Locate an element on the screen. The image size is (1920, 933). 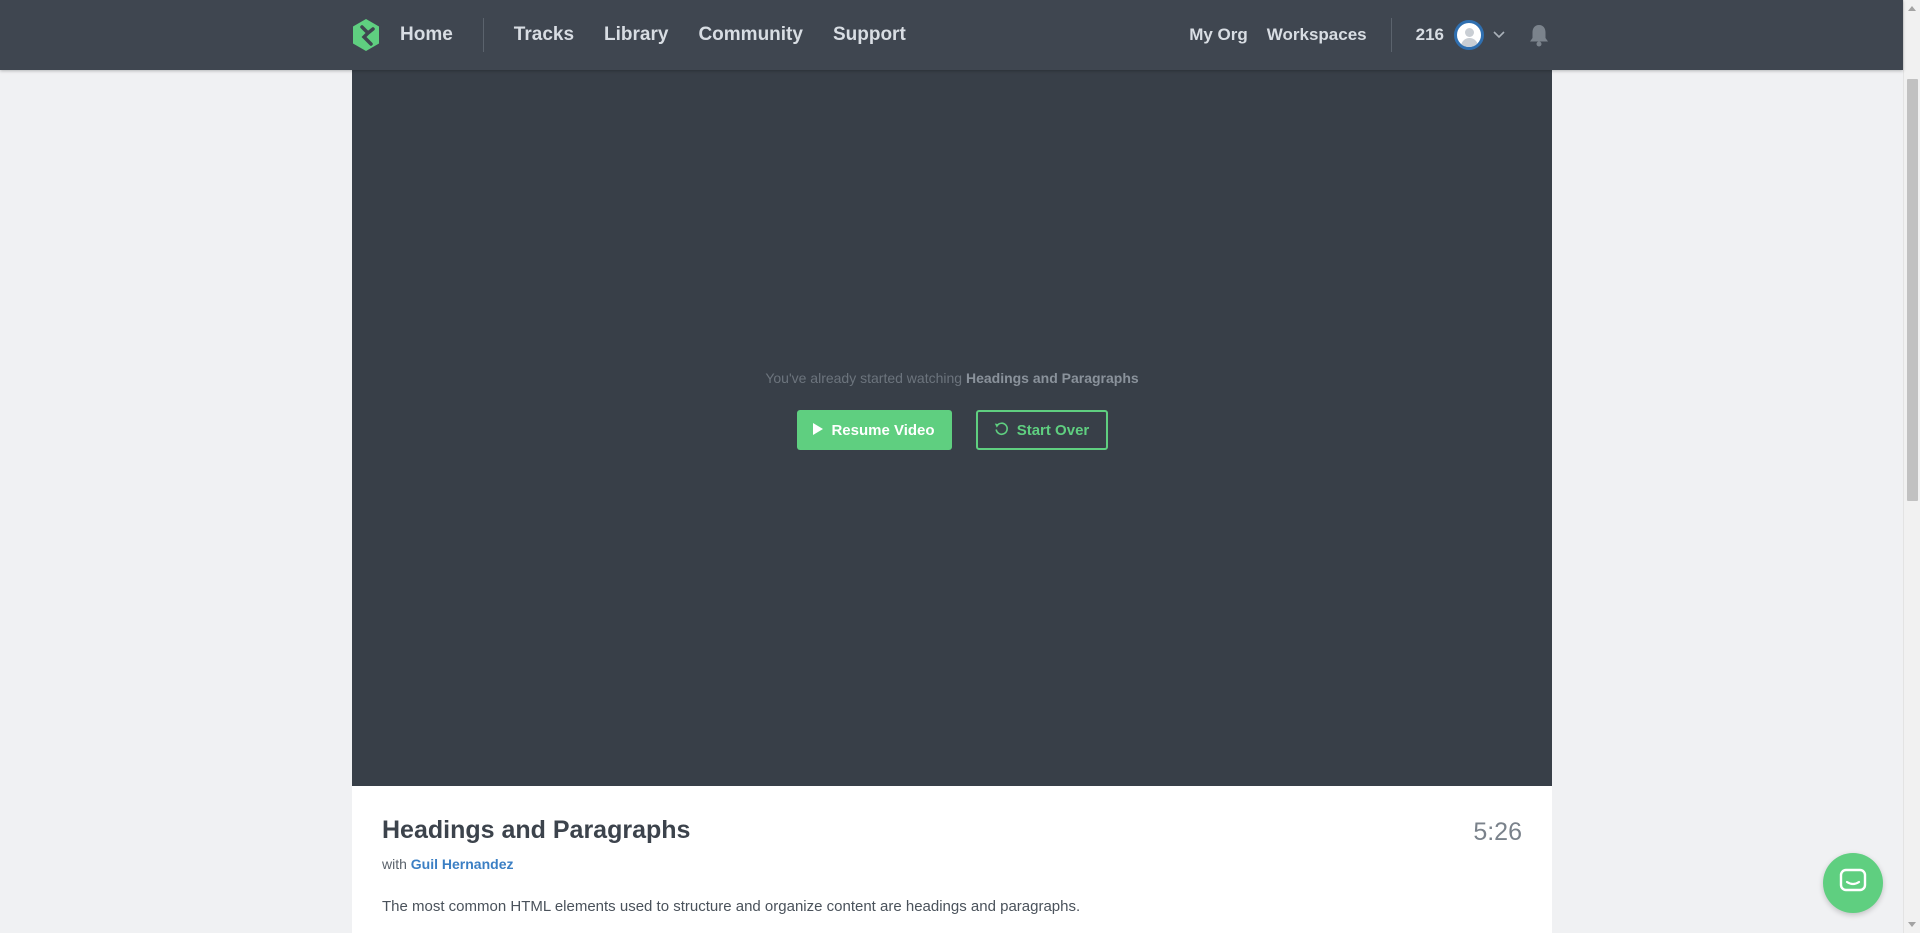
video-action-buttons: Resume Video Start Over is located at coordinates (952, 430).